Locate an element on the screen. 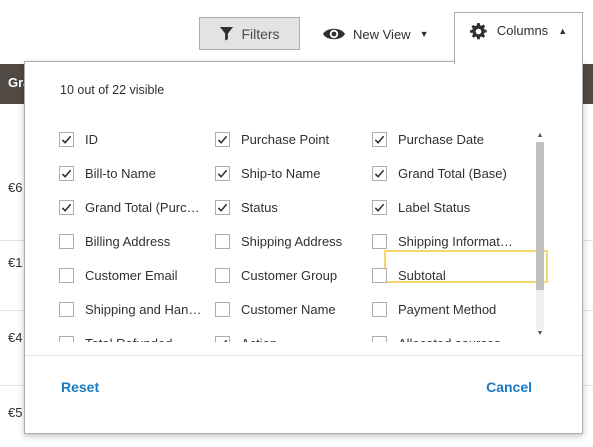 This screenshot has height=447, width=593. grid-cell: €6 is located at coordinates (15, 187).